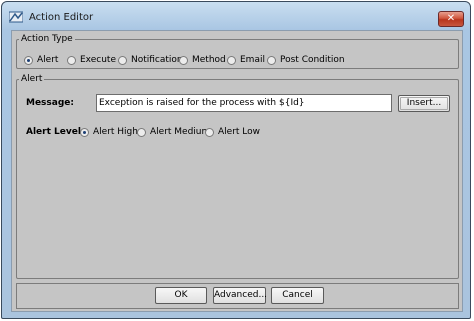 The width and height of the screenshot is (474, 321). I want to click on close-icon: ✕, so click(451, 18).